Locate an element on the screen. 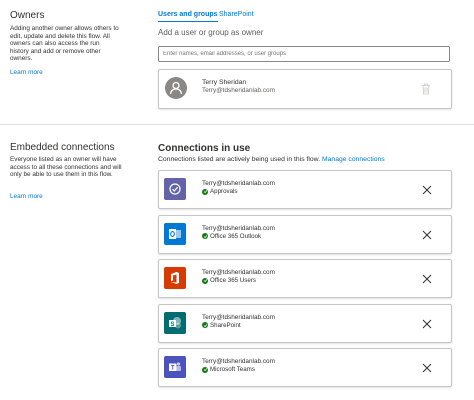 This screenshot has height=400, width=474. trash-icon is located at coordinates (426, 89).